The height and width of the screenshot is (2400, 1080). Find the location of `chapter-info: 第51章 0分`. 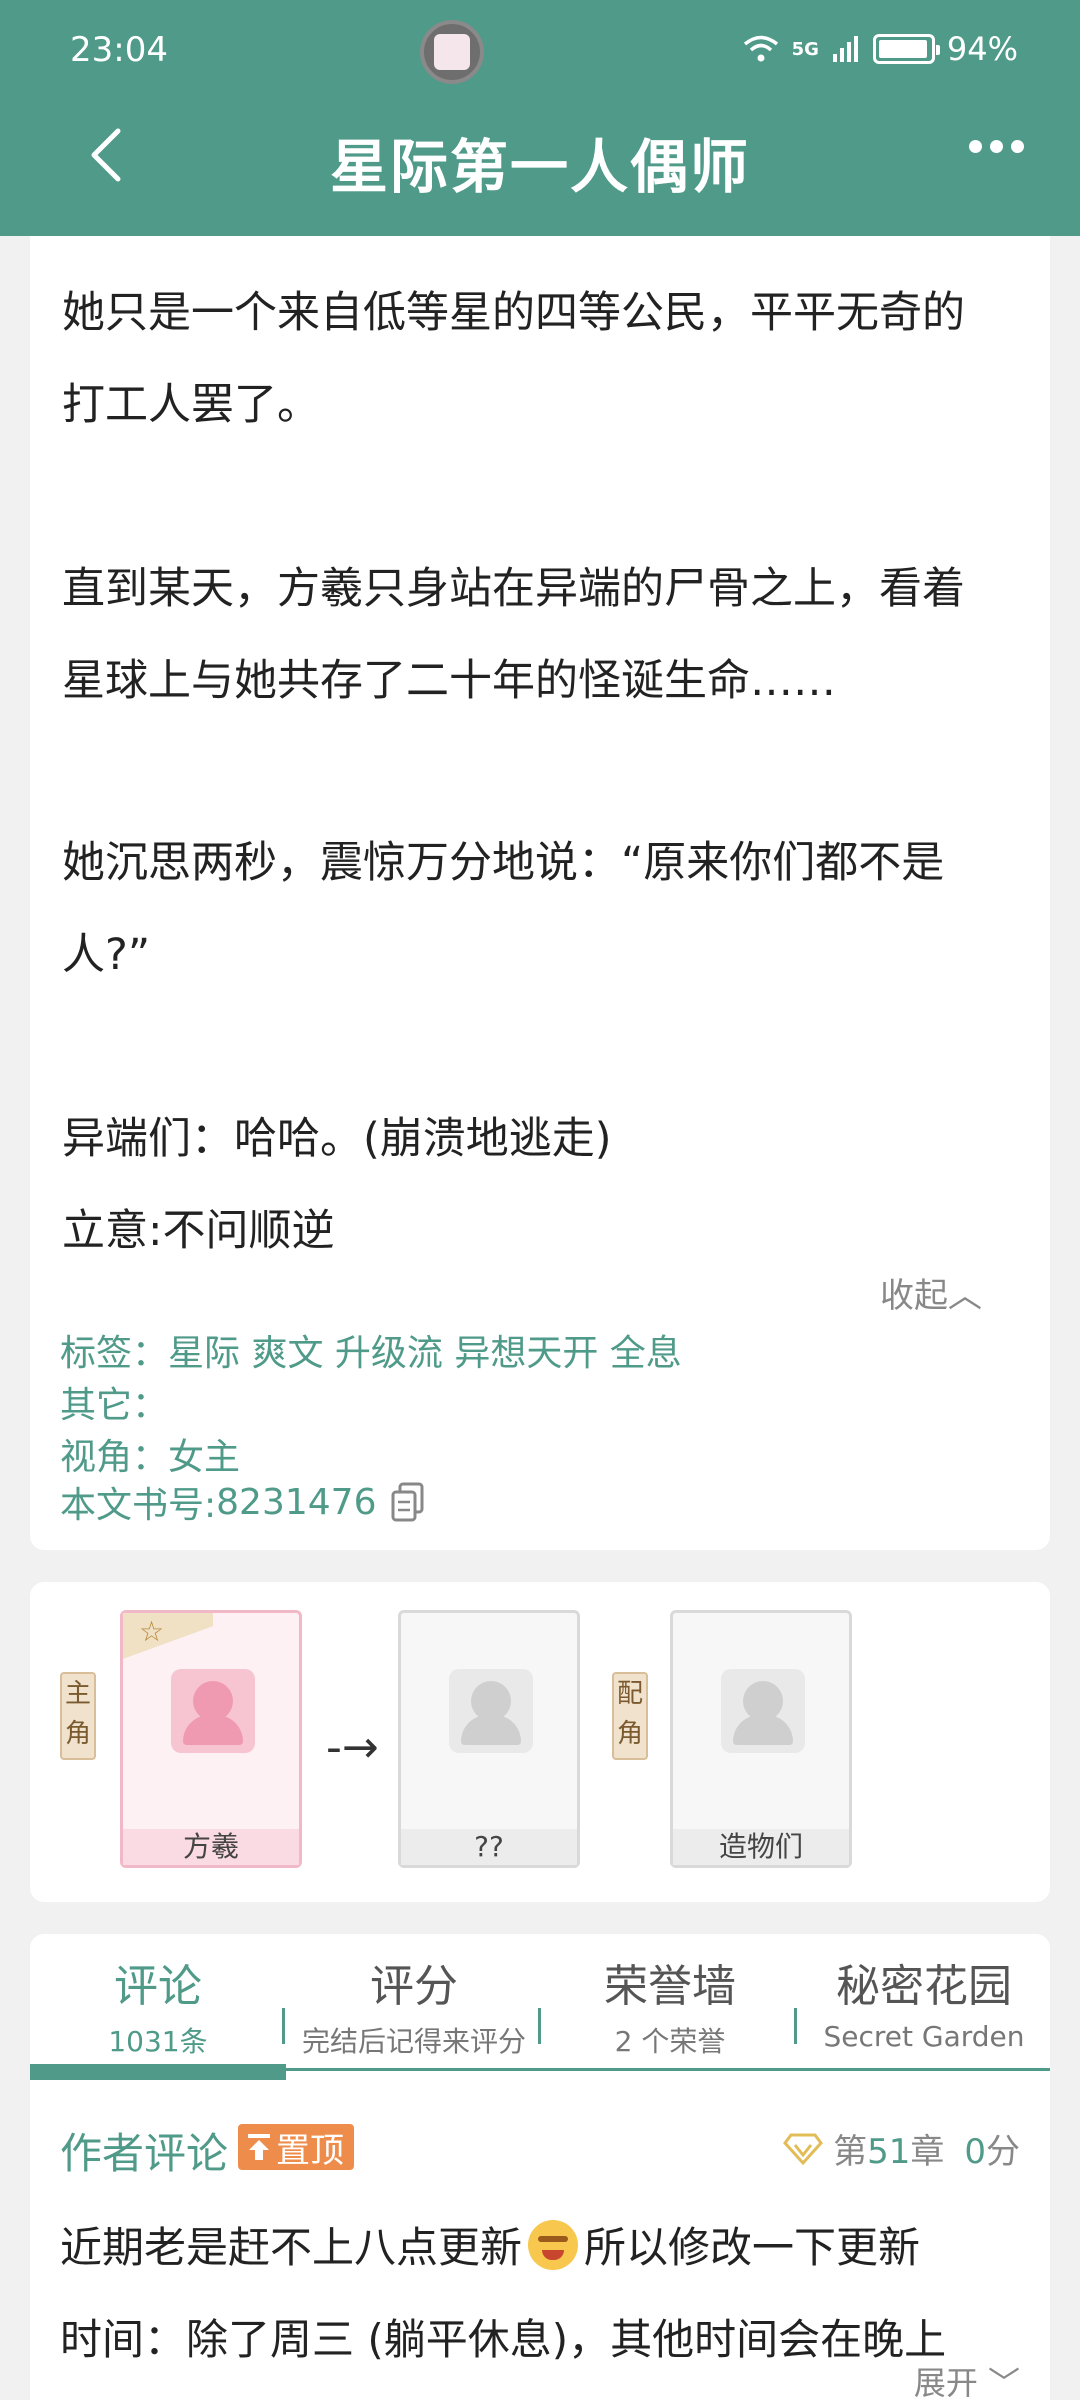

chapter-info: 第51章 0分 is located at coordinates (901, 2148).